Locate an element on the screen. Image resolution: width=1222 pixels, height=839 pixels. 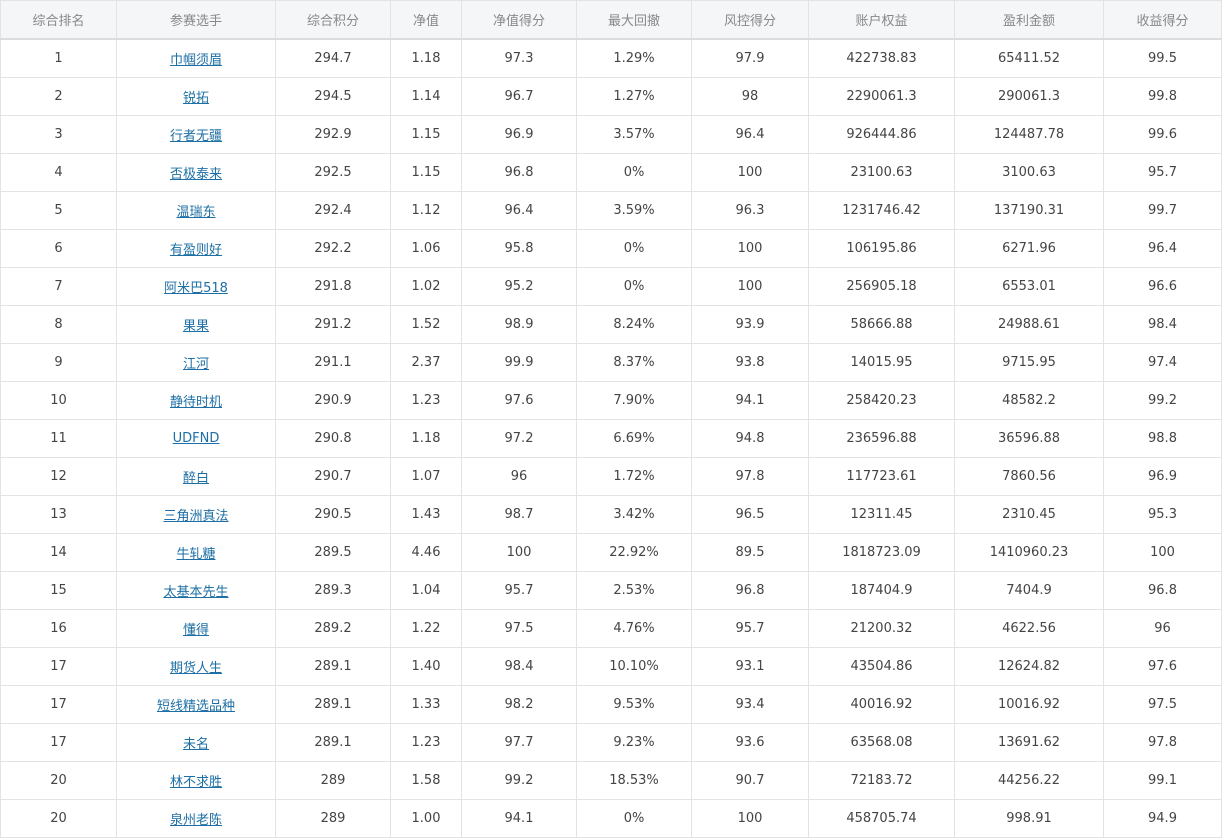
player-cell: 锐拓 is located at coordinates (196, 96).